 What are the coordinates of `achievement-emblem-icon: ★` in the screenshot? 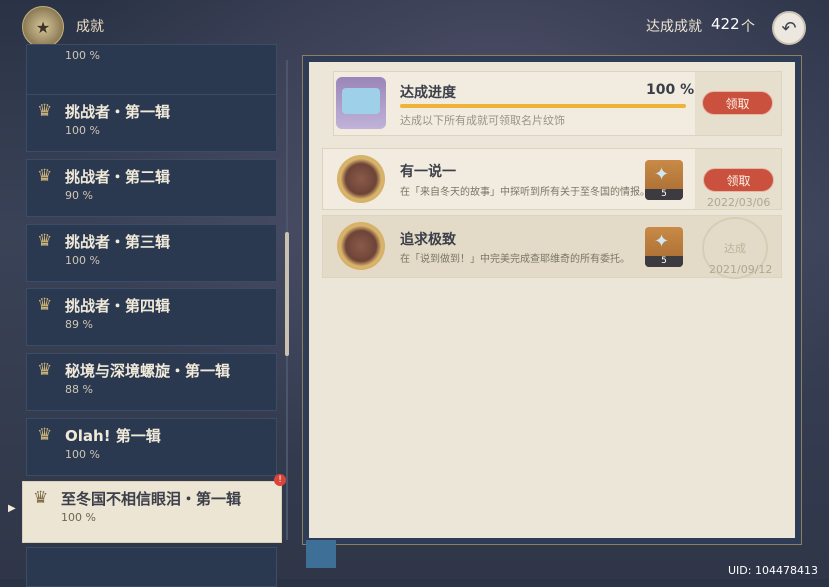 It's located at (43, 27).